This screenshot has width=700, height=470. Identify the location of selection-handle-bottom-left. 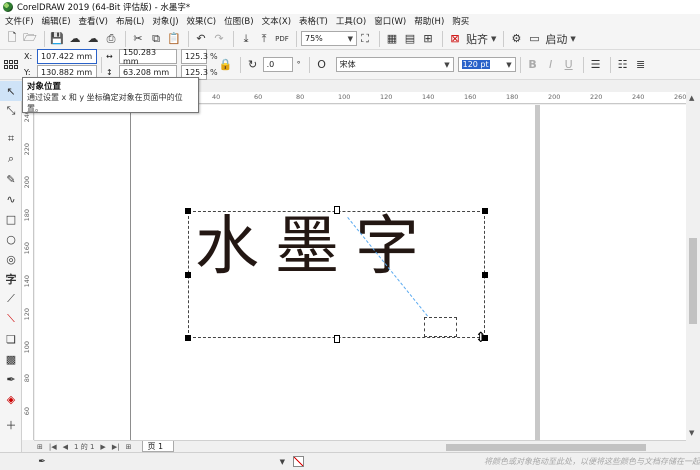
(188, 338).